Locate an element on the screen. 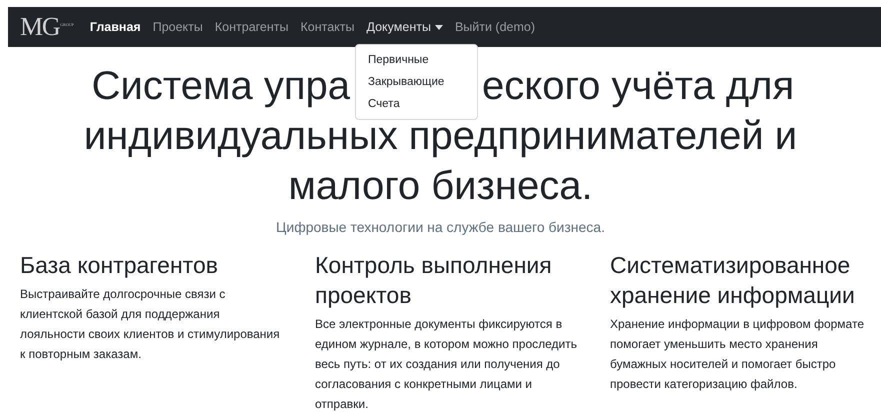  caret-icon is located at coordinates (438, 27).